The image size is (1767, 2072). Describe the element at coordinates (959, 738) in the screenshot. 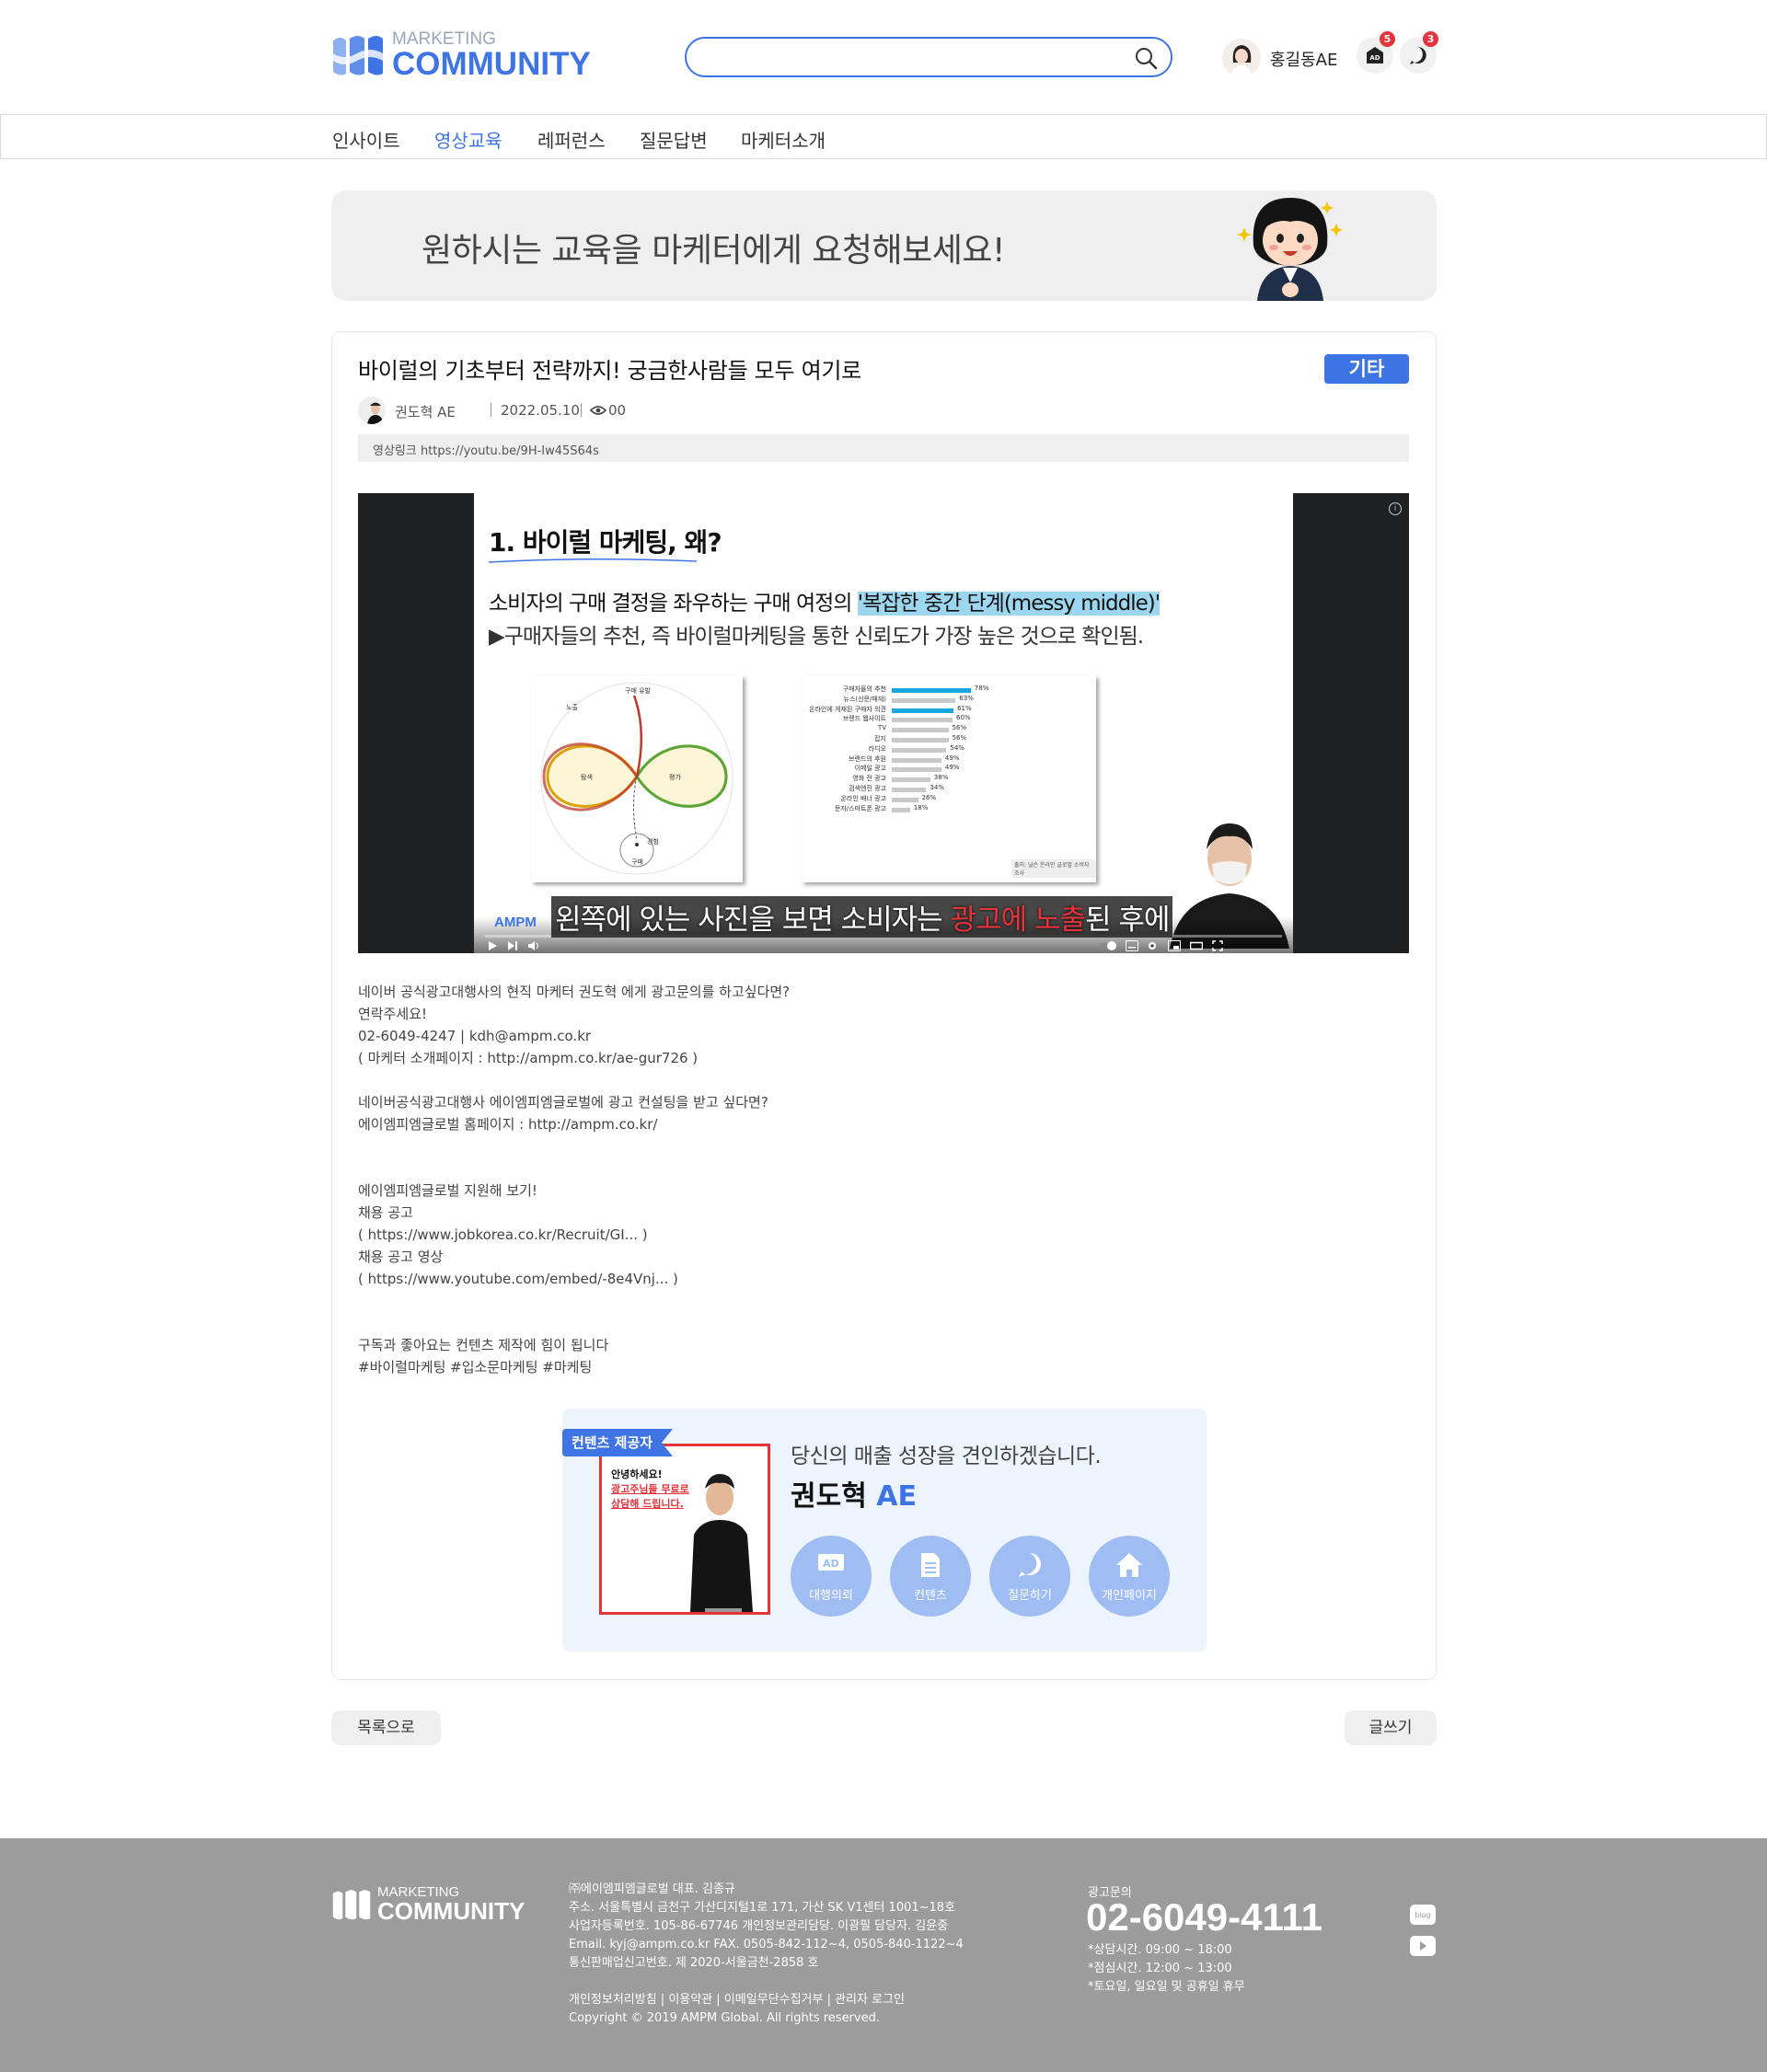

I see `bar-value-label: 56%` at that location.